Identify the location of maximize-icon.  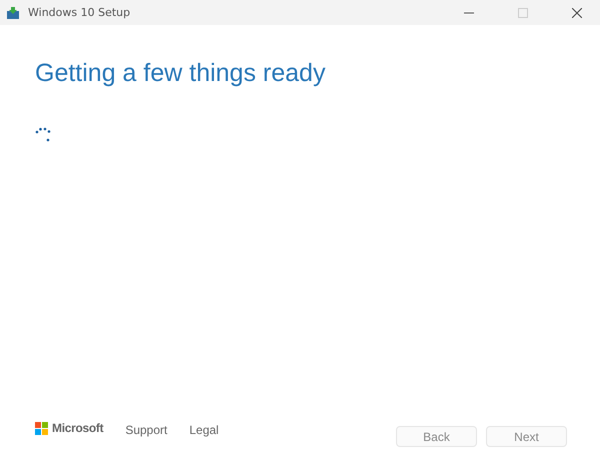
(523, 13).